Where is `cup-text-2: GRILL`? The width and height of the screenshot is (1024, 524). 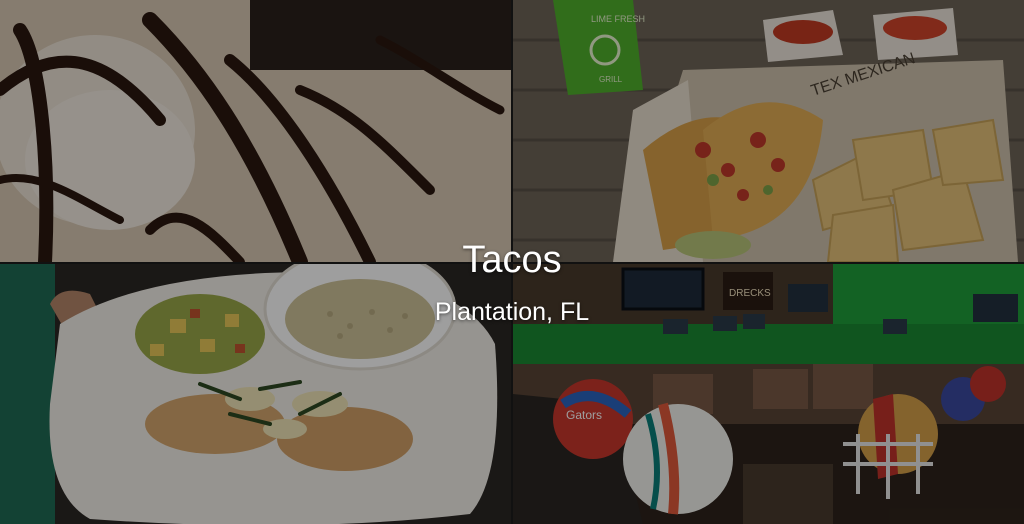
cup-text-2: GRILL is located at coordinates (611, 79).